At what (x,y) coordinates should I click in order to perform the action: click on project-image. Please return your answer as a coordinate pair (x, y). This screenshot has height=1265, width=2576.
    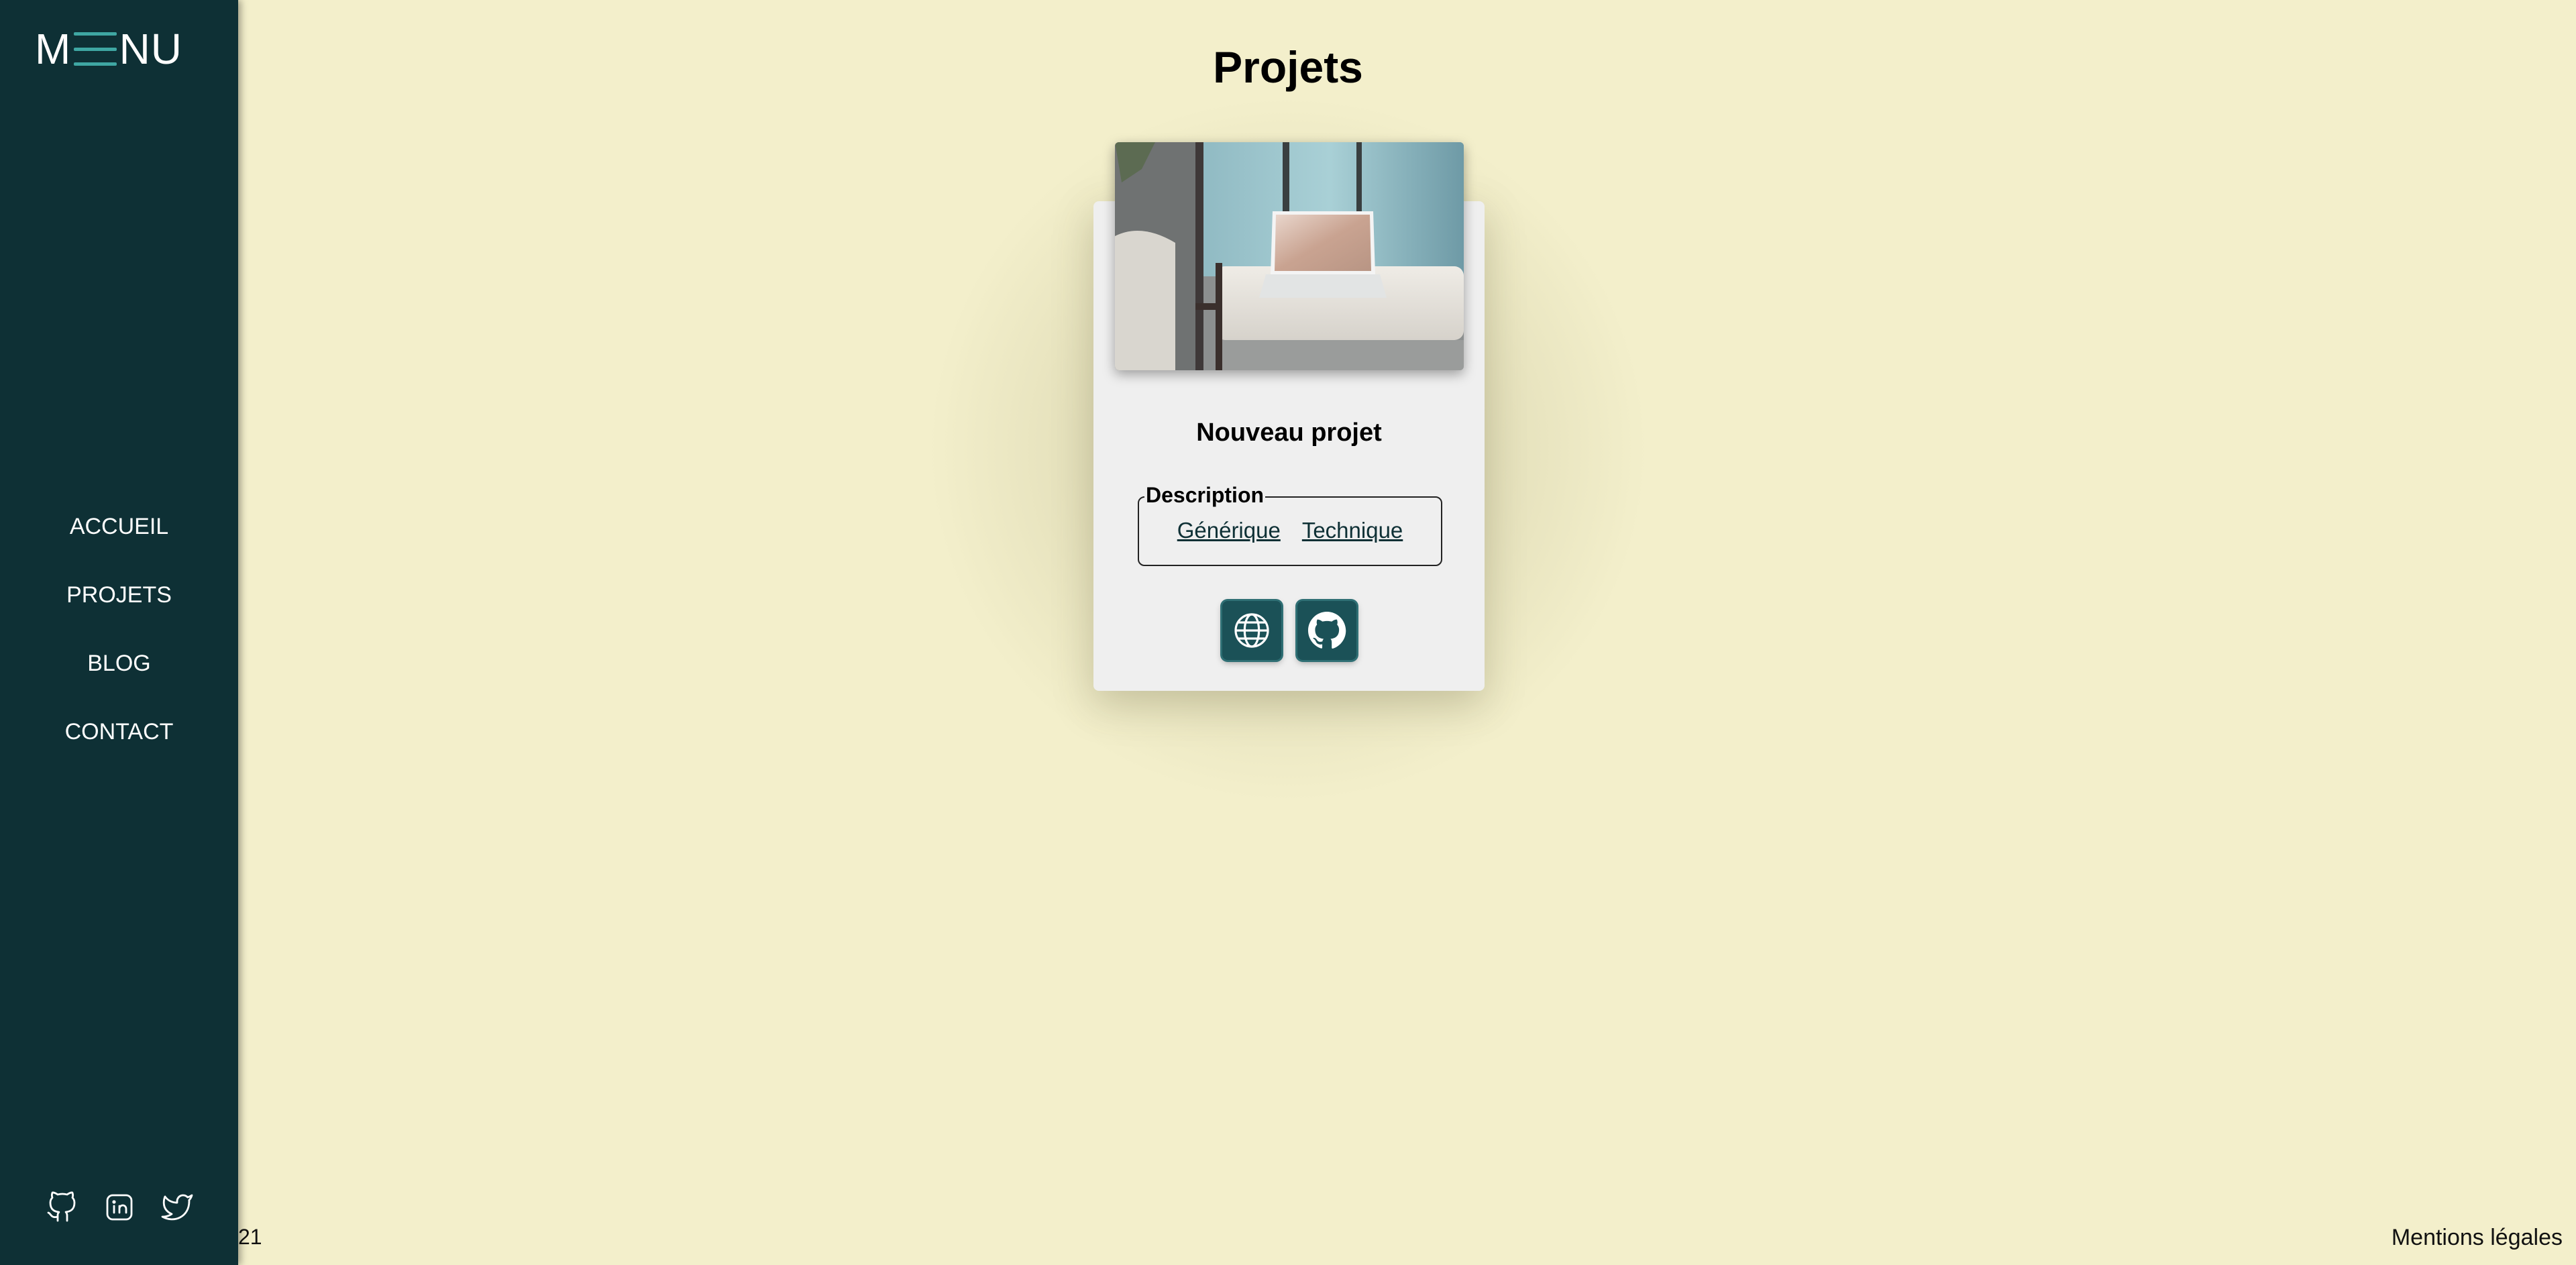
    Looking at the image, I should click on (1289, 256).